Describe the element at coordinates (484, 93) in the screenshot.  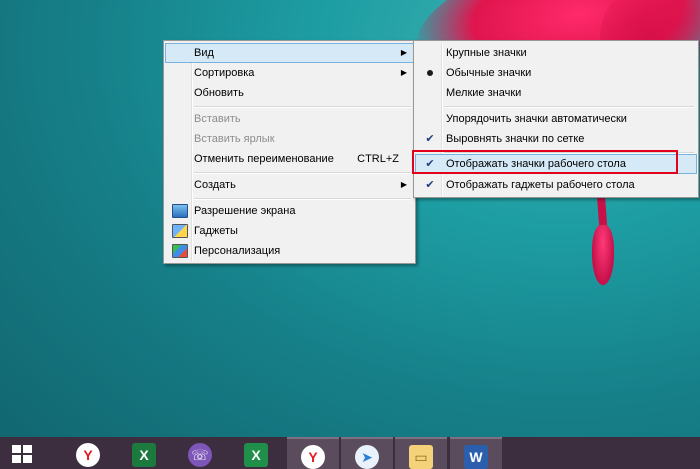
I see `menu-item-label: Мелкие значки` at that location.